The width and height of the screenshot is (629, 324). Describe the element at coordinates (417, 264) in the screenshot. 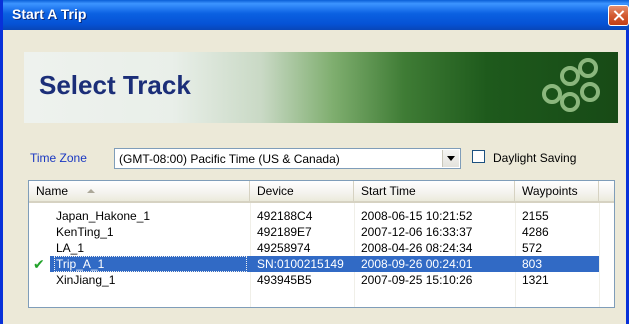

I see `cell-start-time: 2008-09-26 00:24:01` at that location.